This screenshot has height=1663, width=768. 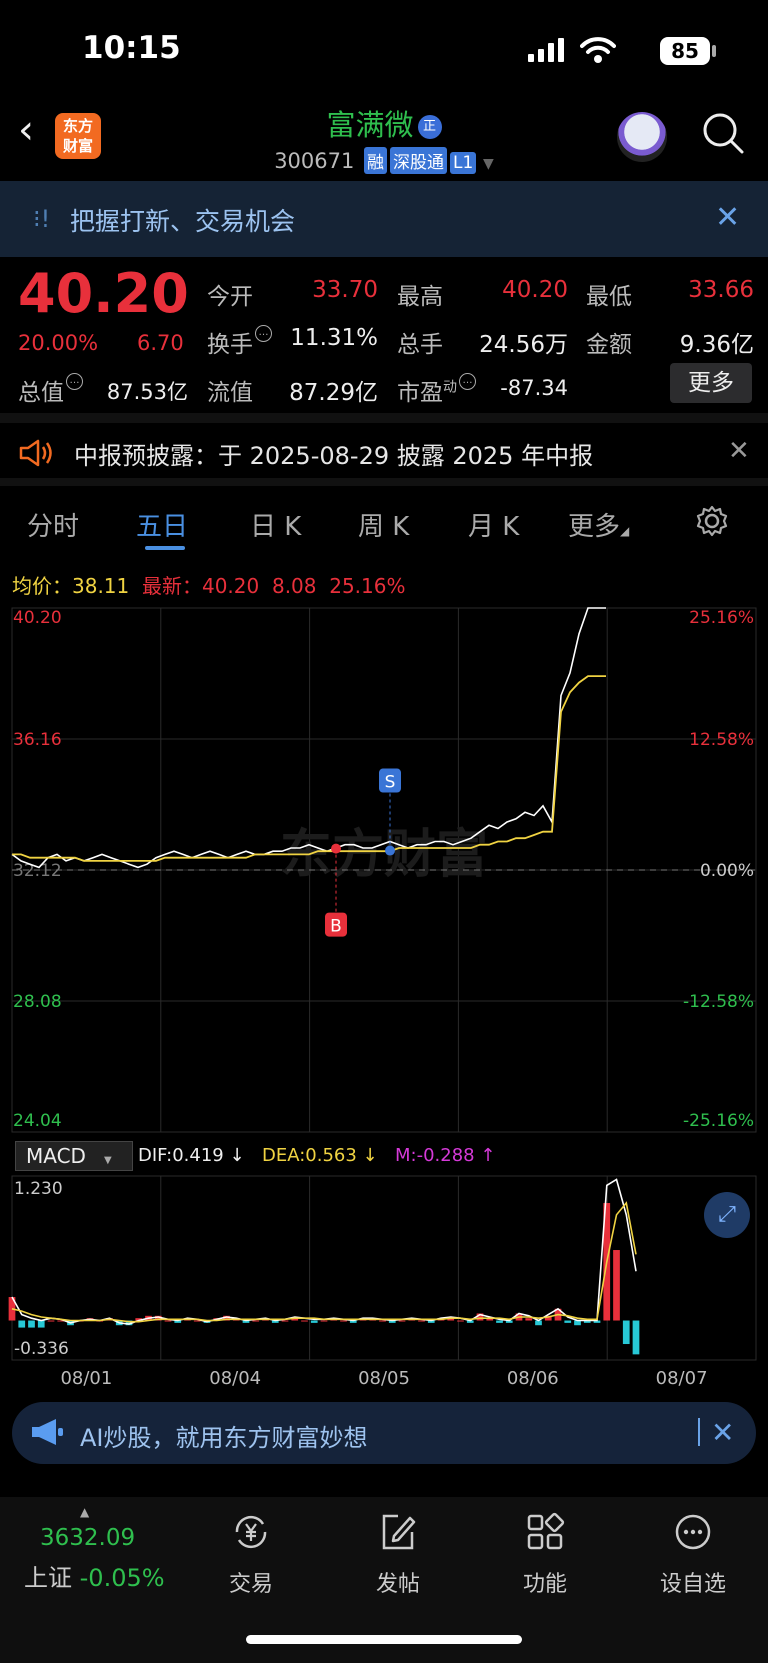 I want to click on tag-connect: 深股通, so click(x=419, y=160).